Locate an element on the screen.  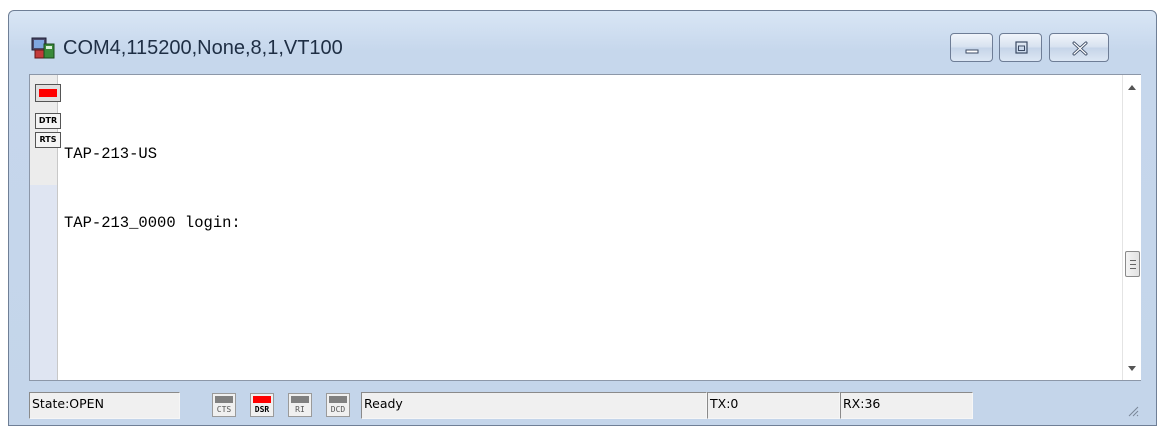
rx-counter: RX:36 is located at coordinates (906, 405).